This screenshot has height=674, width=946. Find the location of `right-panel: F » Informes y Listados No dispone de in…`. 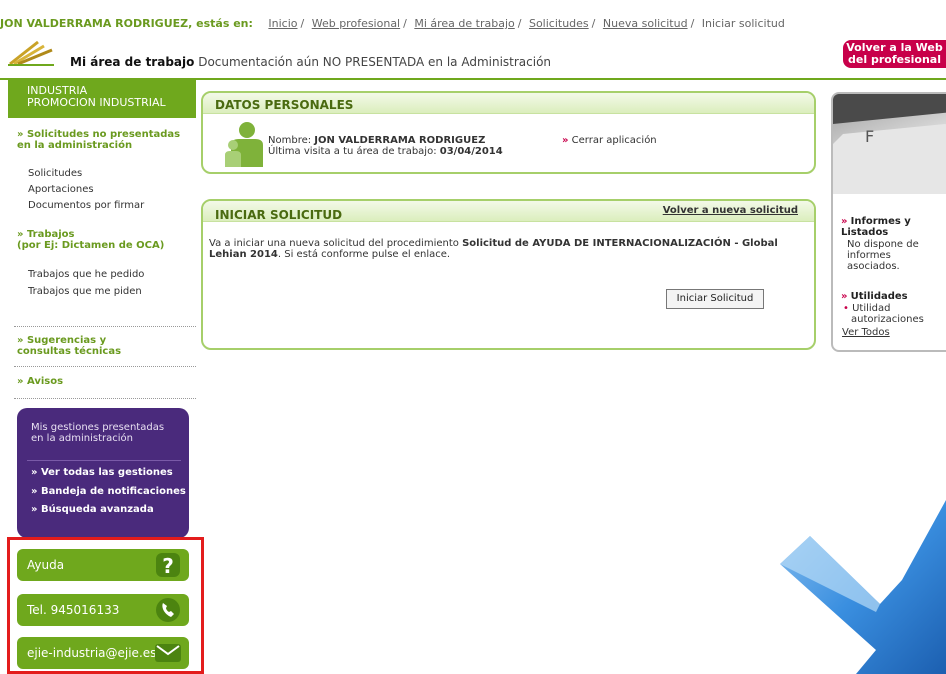

right-panel: F » Informes y Listados No dispone de in… is located at coordinates (888, 222).